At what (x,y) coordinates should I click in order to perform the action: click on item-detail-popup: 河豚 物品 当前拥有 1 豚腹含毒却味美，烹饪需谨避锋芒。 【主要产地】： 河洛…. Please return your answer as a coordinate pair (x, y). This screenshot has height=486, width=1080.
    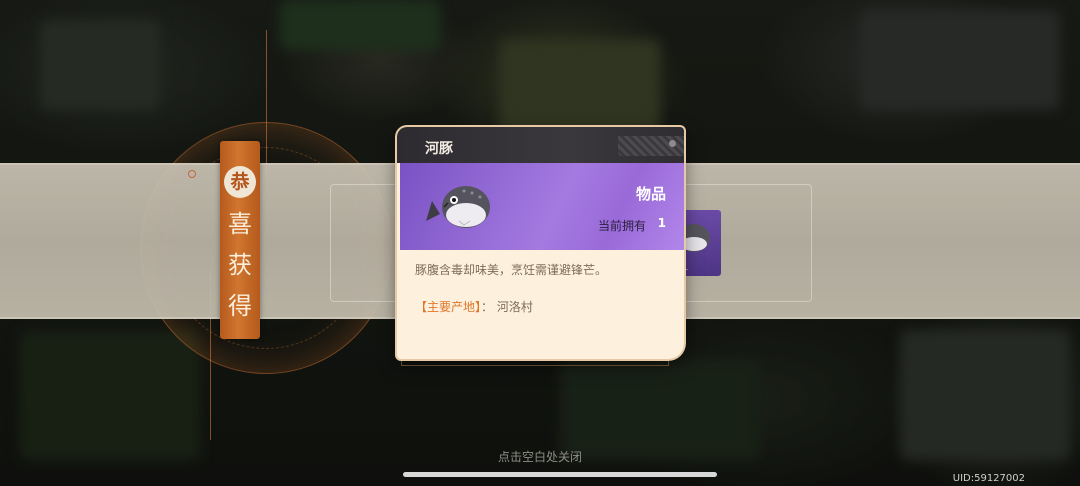
    Looking at the image, I should click on (540, 243).